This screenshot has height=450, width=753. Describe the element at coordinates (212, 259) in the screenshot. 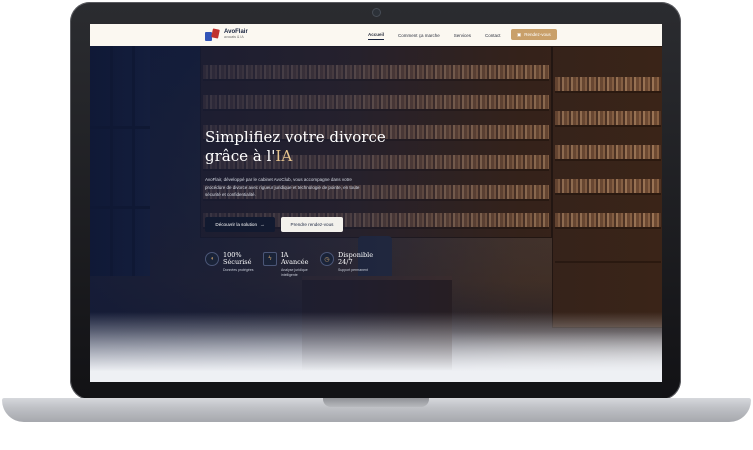

I see `shield-icon: ◖` at that location.